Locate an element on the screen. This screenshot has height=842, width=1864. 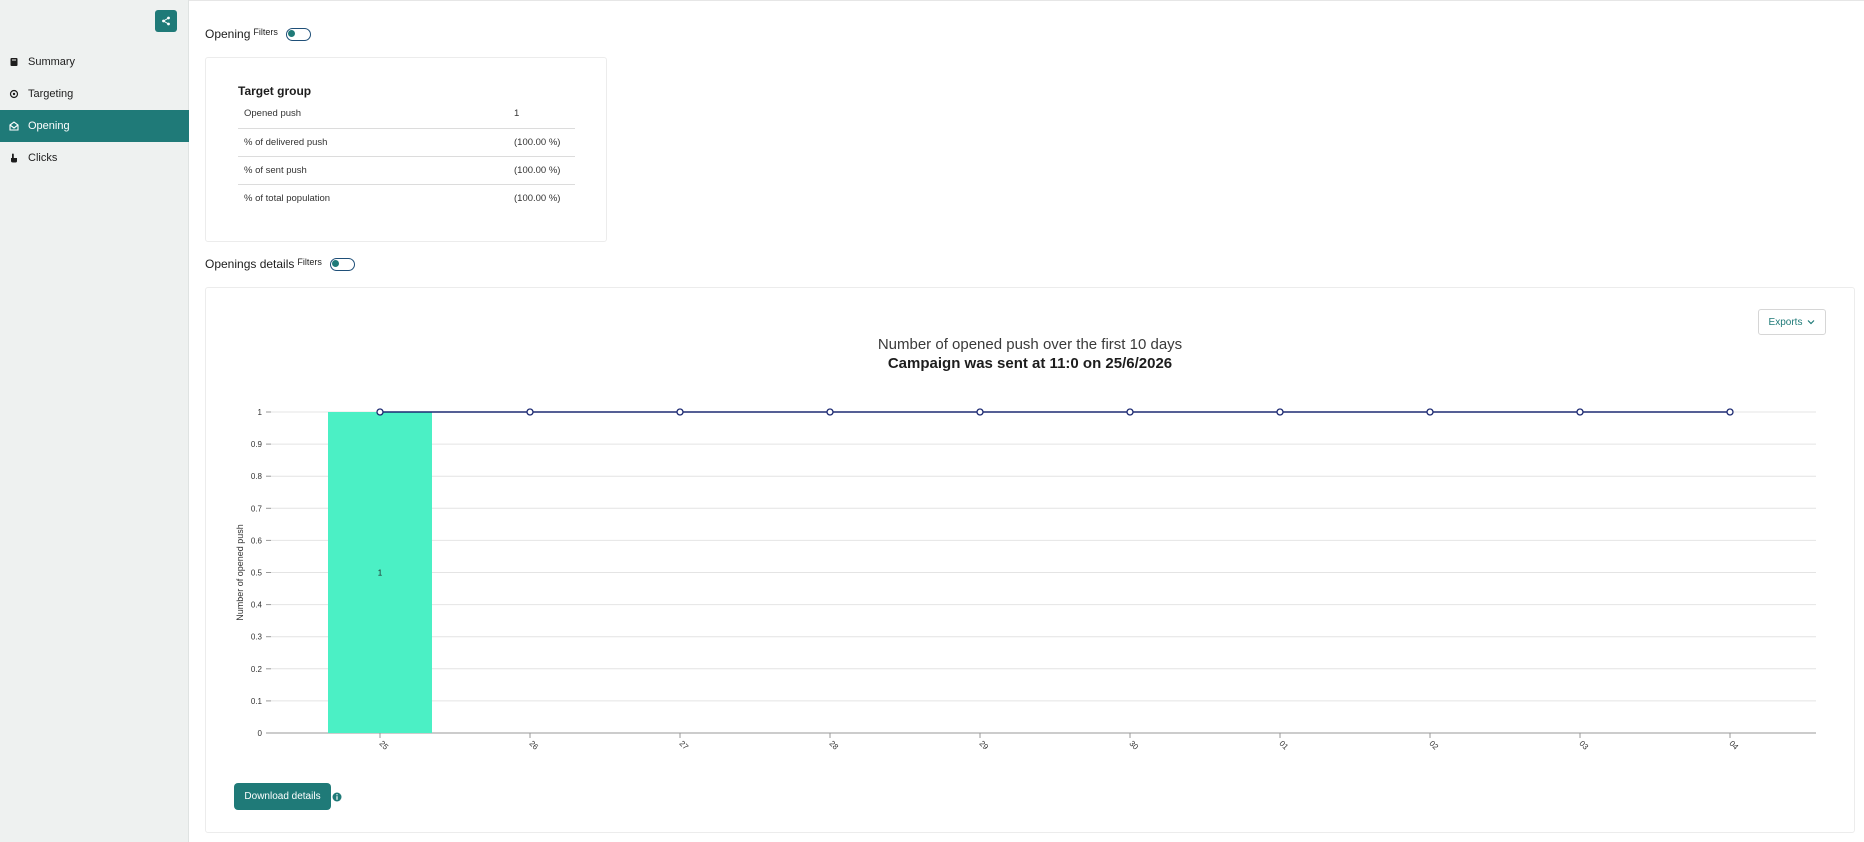
y-tick-label: 0 is located at coordinates (260, 733).